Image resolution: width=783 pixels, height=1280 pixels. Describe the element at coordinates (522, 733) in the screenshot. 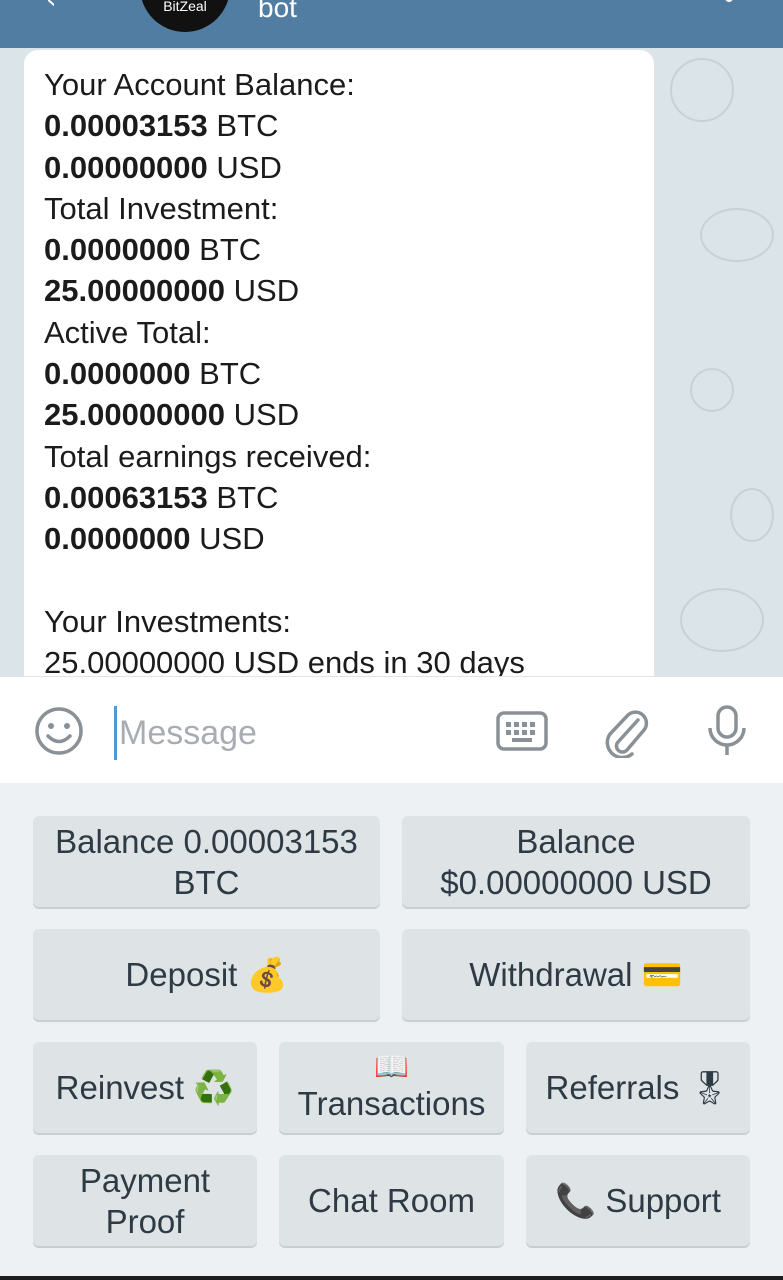

I see `keyboard-icon` at that location.